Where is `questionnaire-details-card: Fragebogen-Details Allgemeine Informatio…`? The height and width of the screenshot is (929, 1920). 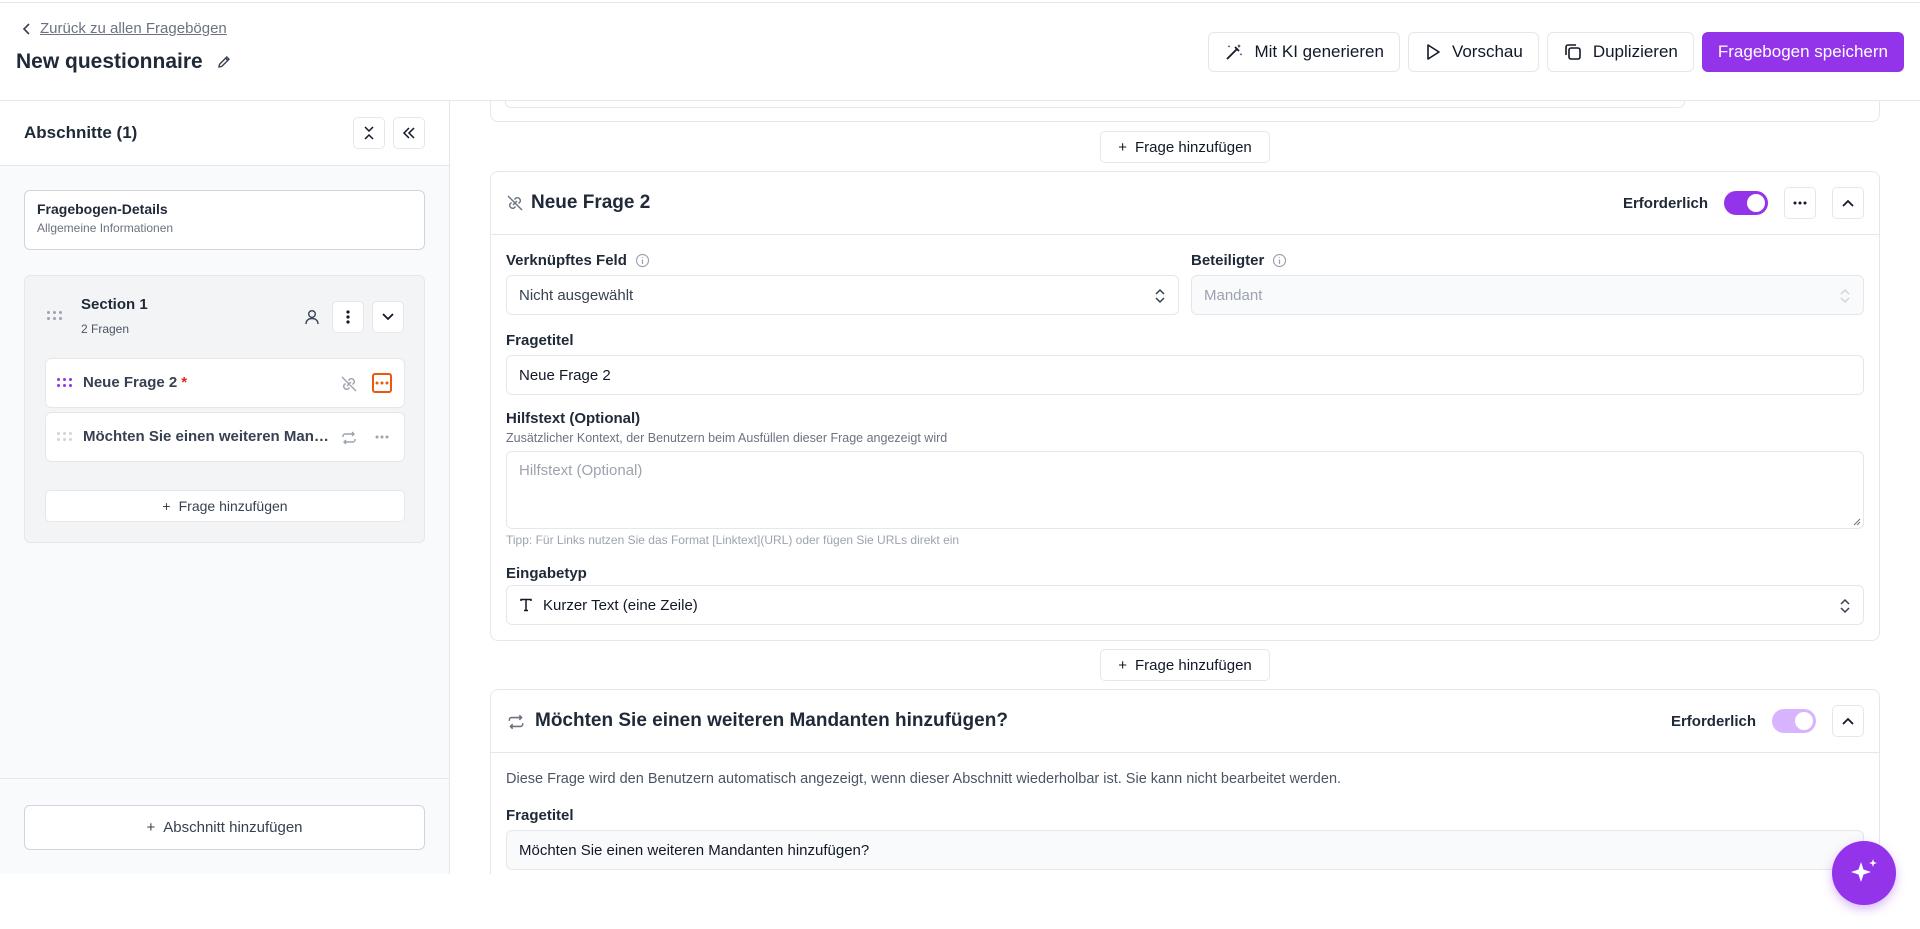 questionnaire-details-card: Fragebogen-Details Allgemeine Informatio… is located at coordinates (224, 220).